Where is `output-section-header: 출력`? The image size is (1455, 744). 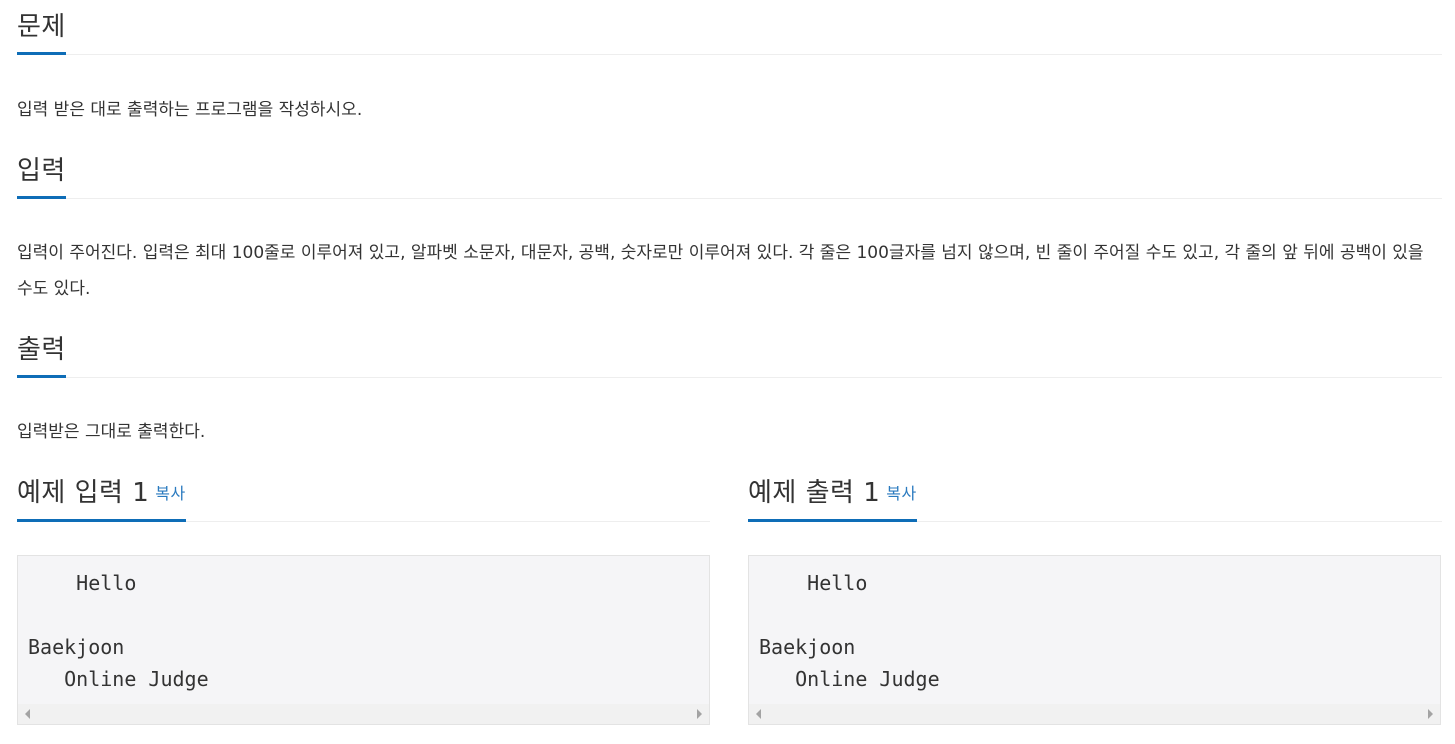
output-section-header: 출력 is located at coordinates (729, 356).